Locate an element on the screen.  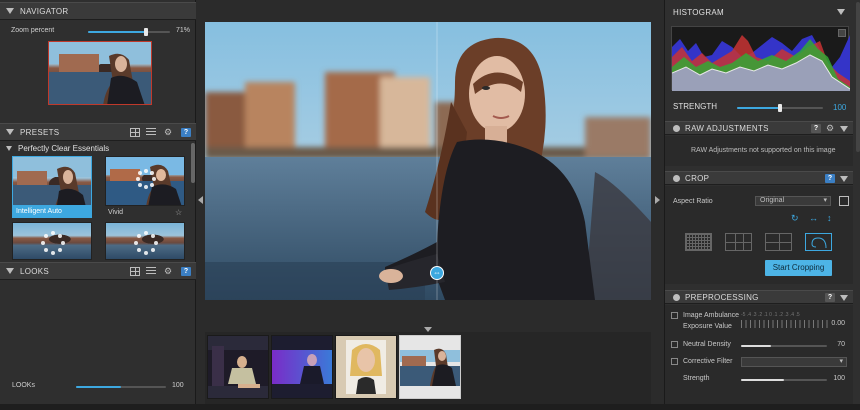
zoom-label: Zoom percent is located at coordinates (33, 30).